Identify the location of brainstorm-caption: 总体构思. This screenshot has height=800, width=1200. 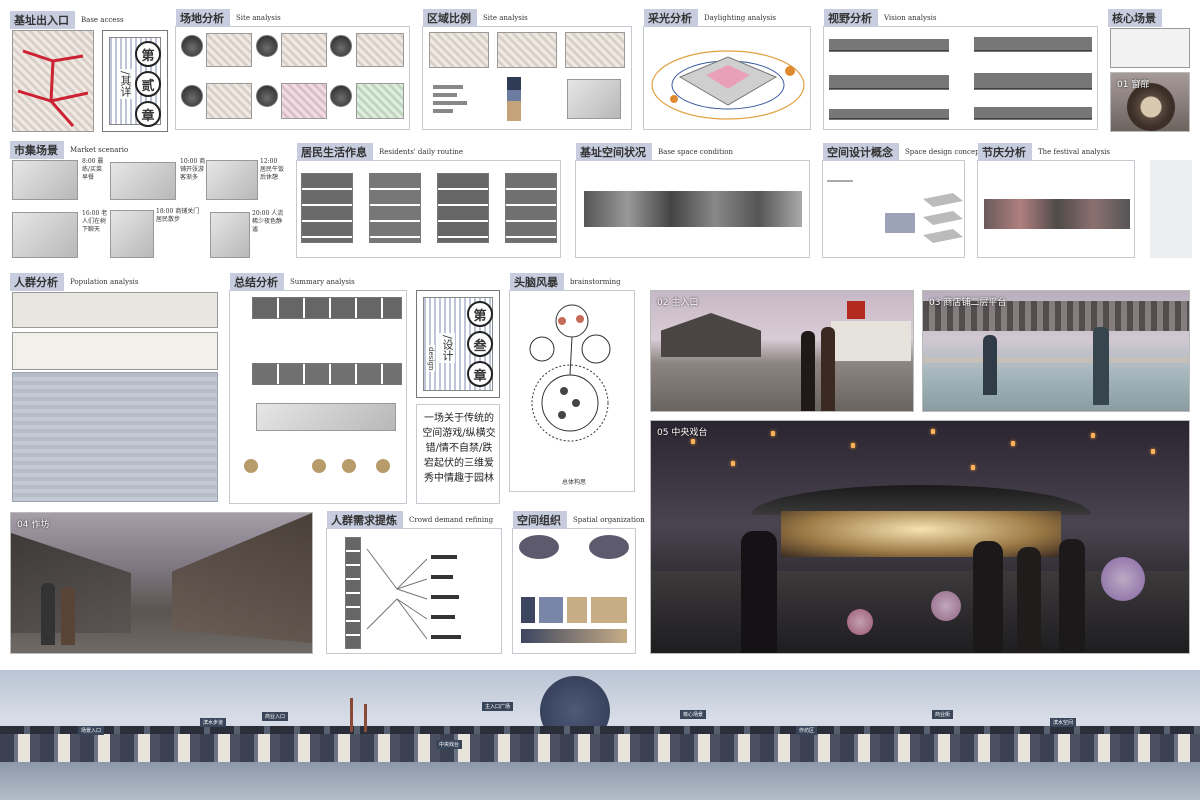
(574, 482).